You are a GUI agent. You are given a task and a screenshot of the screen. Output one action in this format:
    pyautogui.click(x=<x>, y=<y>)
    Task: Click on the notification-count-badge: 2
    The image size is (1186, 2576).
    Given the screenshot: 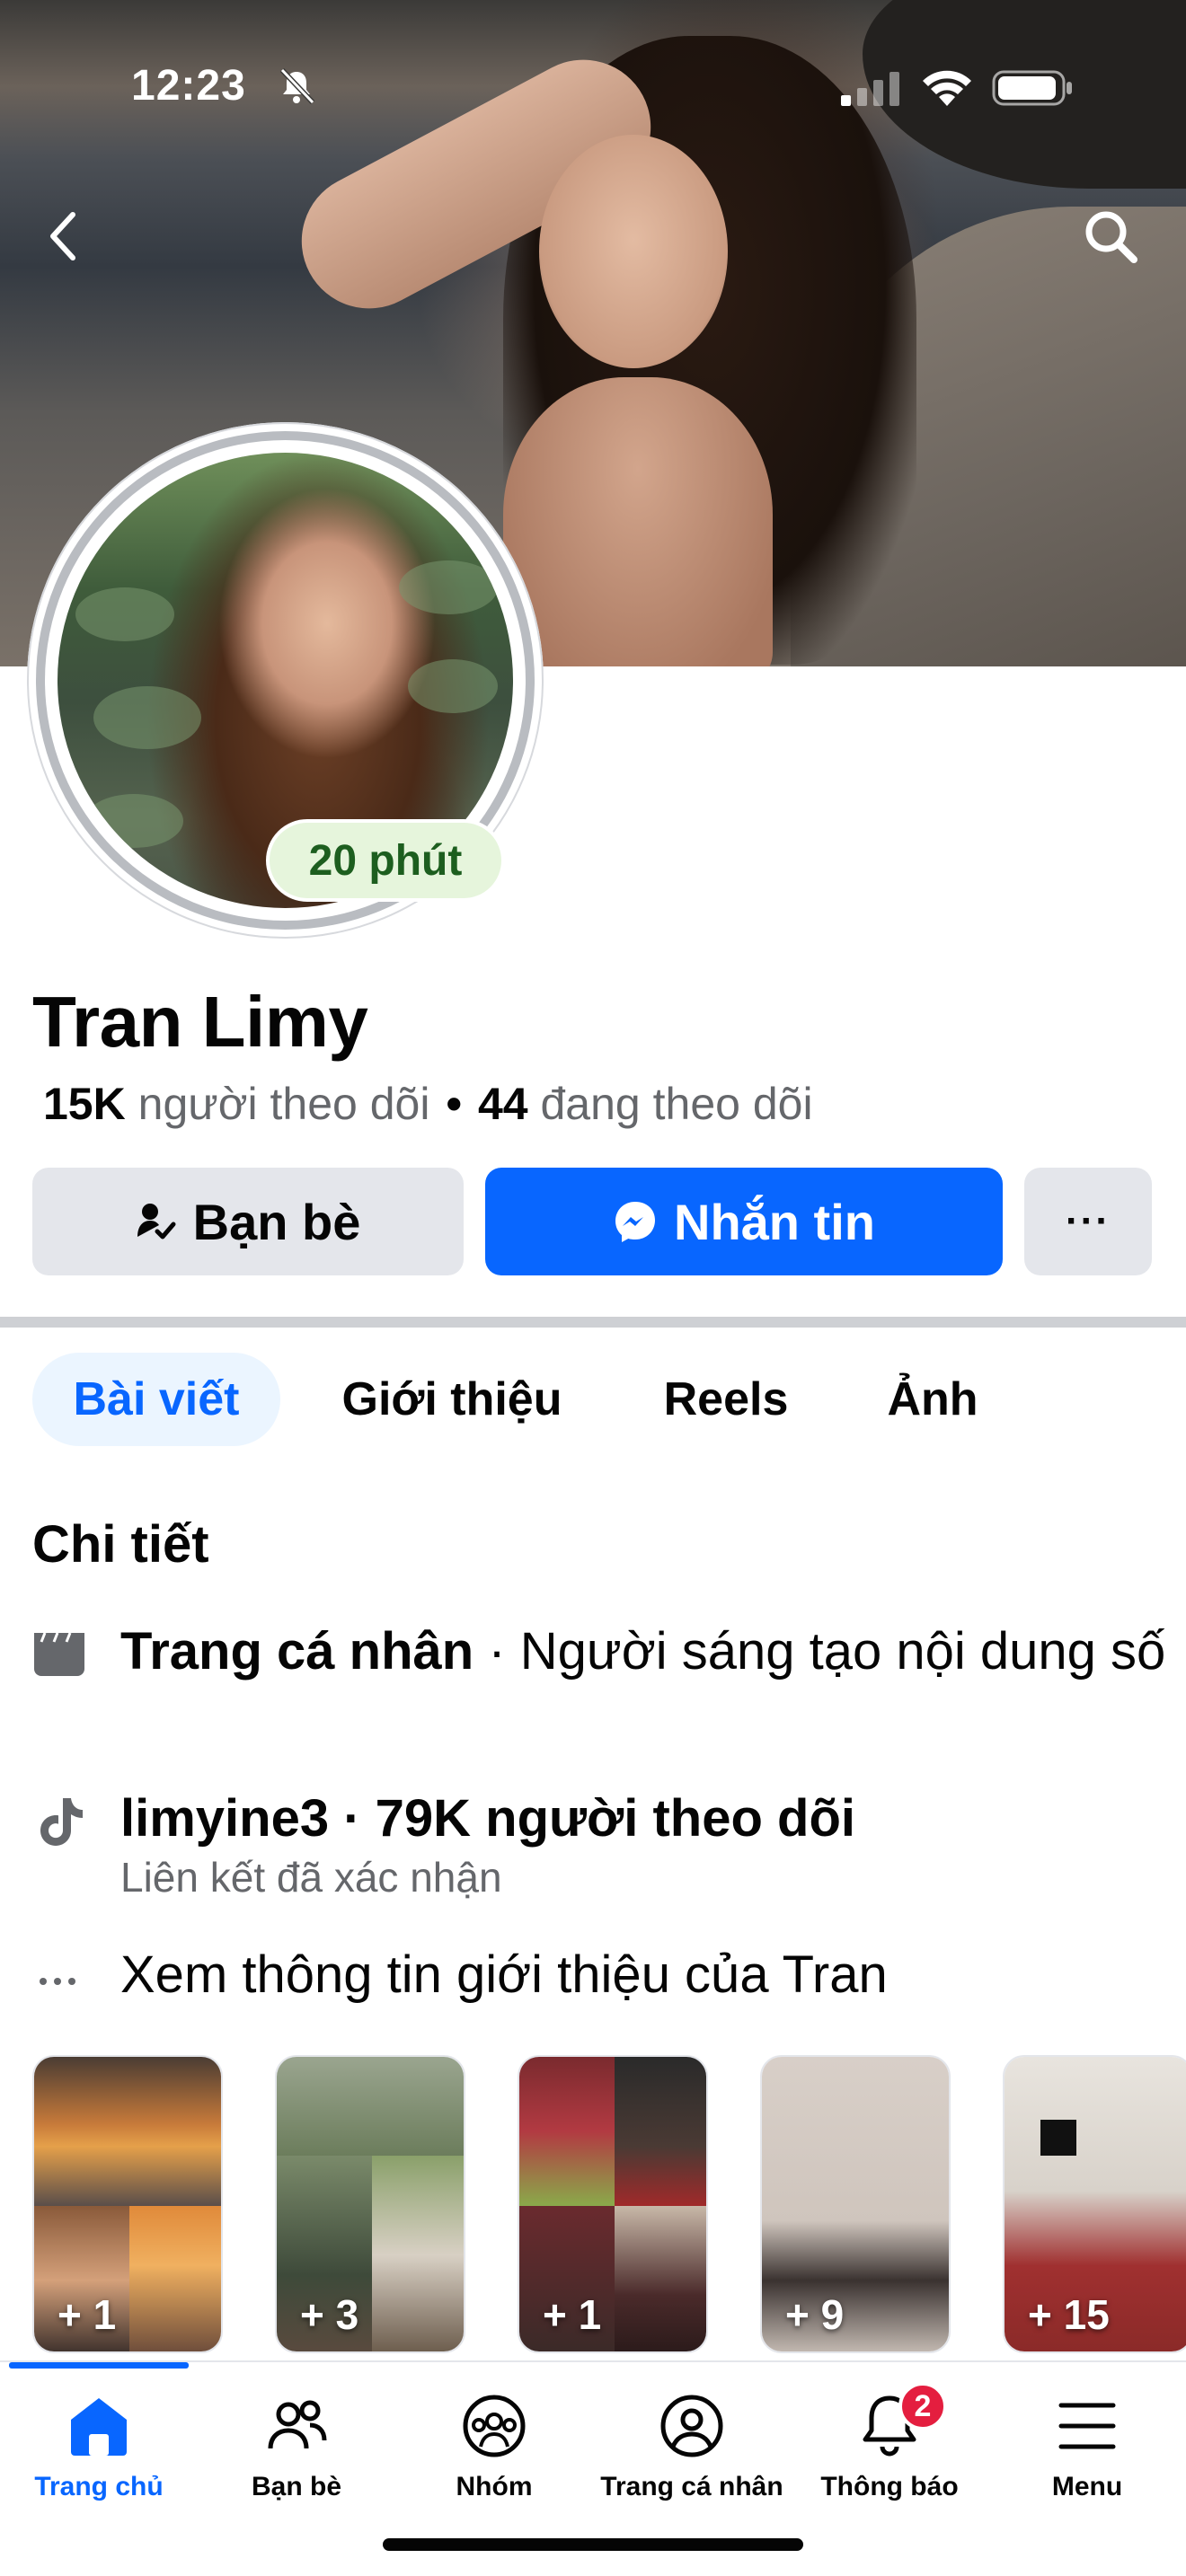 What is the action you would take?
    pyautogui.click(x=922, y=2406)
    